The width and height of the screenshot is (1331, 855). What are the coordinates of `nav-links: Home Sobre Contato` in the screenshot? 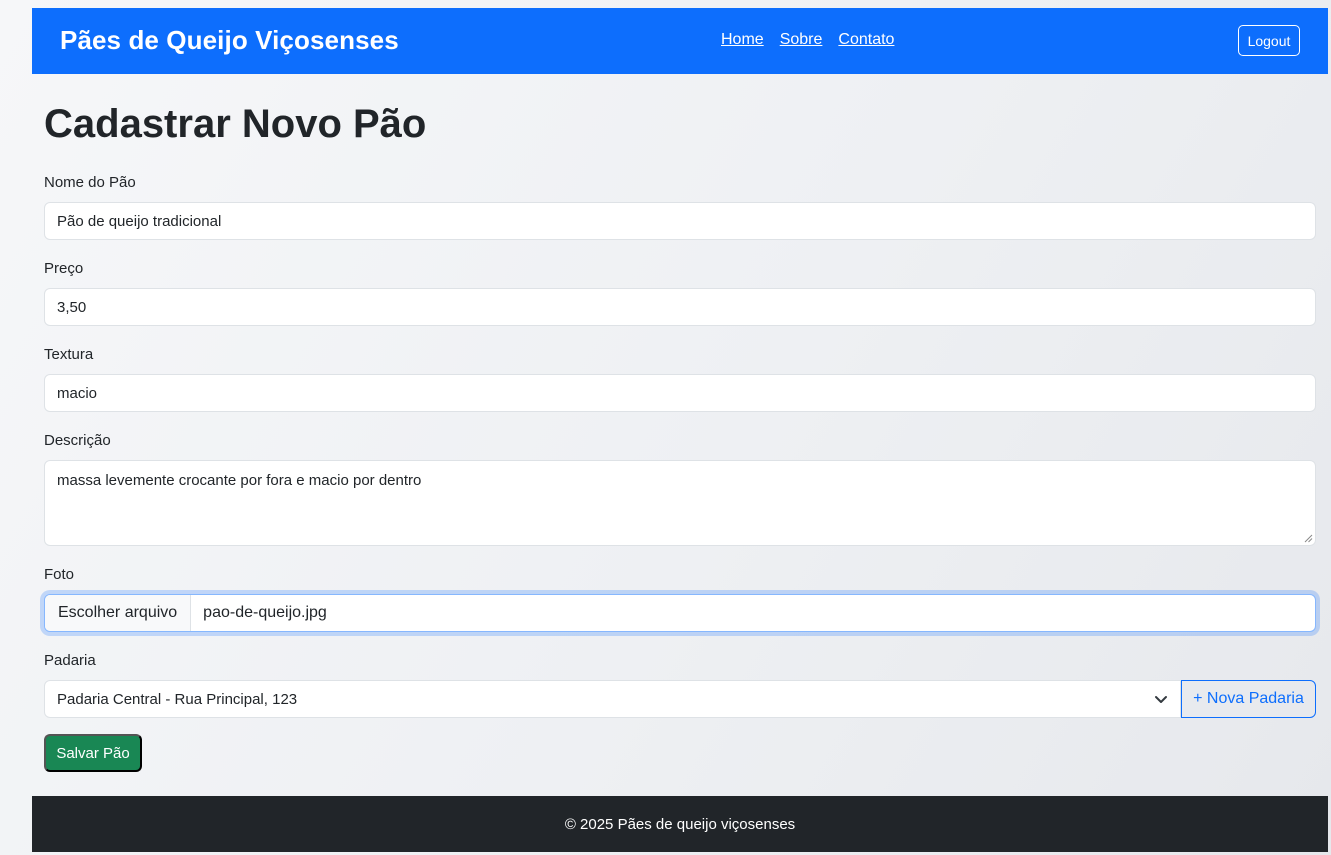 It's located at (807, 40).